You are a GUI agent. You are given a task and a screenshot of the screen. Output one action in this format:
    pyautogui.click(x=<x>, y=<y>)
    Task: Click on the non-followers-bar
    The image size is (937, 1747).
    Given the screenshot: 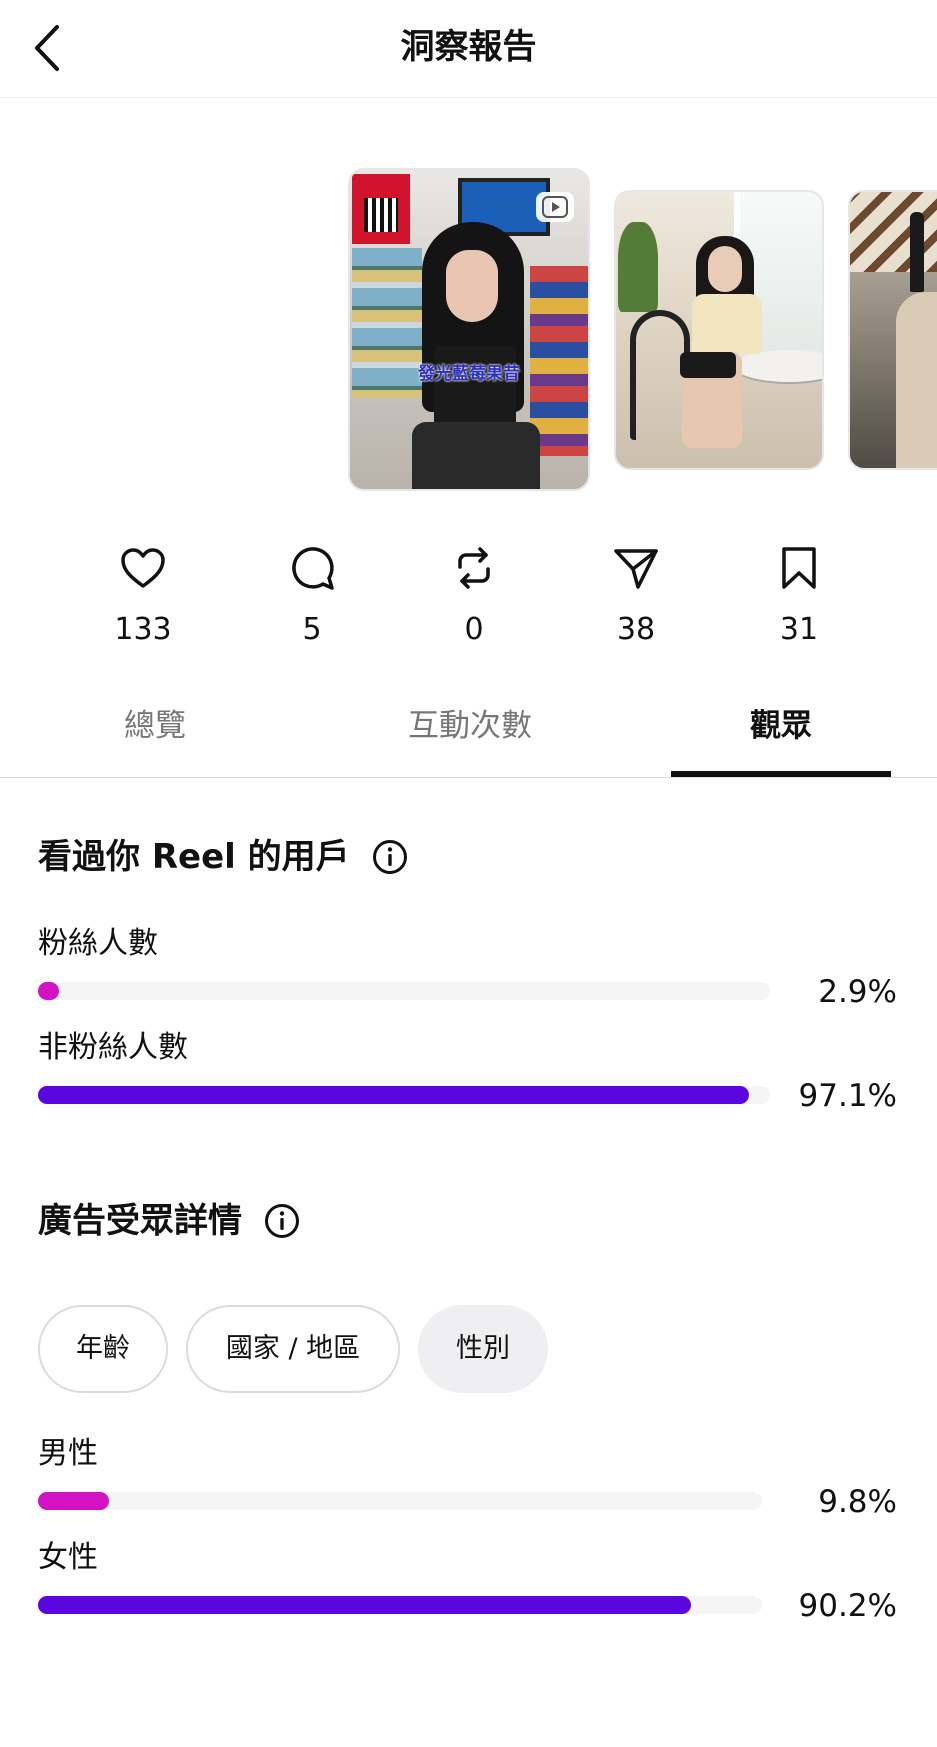 What is the action you would take?
    pyautogui.click(x=404, y=1095)
    